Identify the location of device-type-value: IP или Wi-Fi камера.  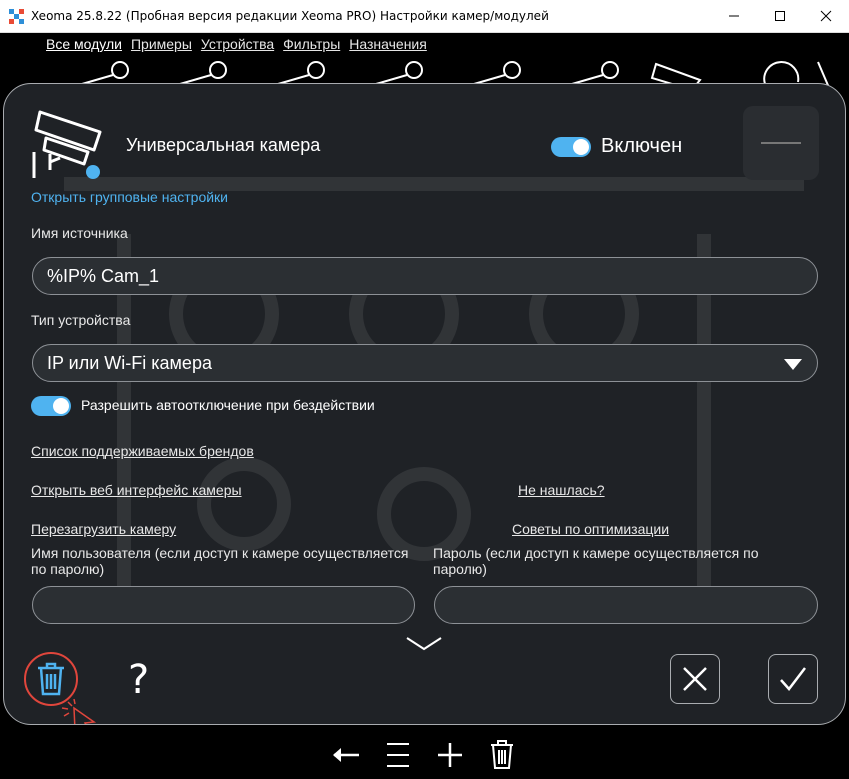
(129, 362).